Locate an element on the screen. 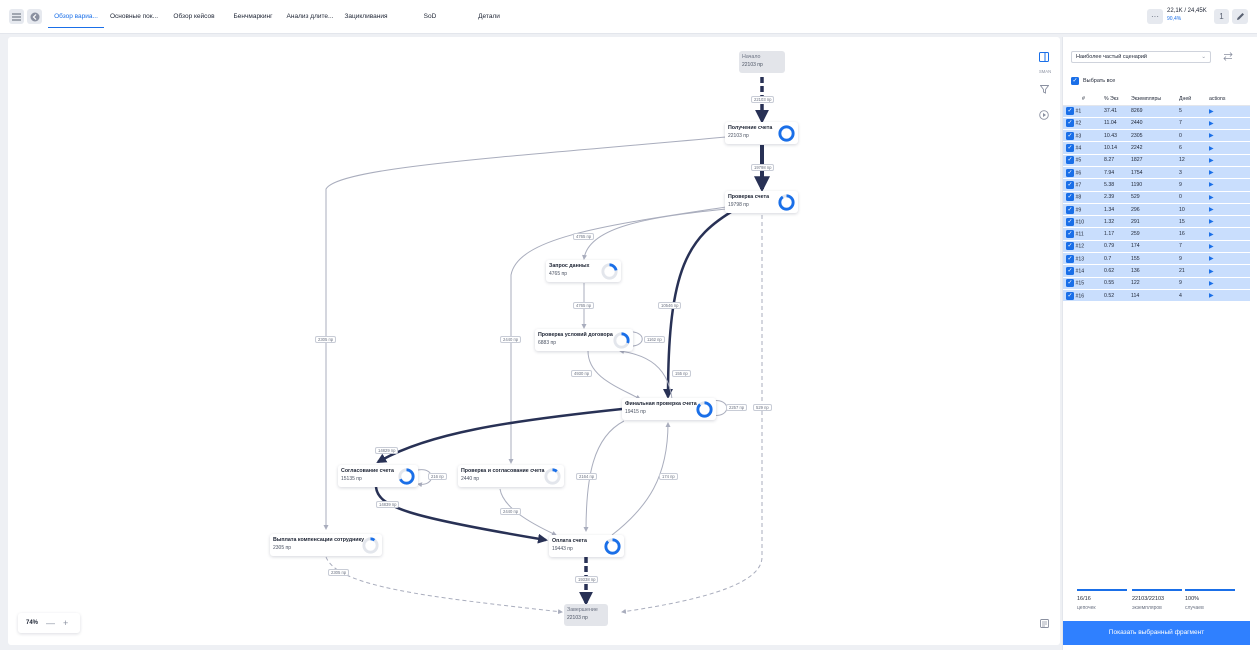 The image size is (1257, 650). table-row: ✓ #15 0.55 122 9 ▶ is located at coordinates (1156, 283).